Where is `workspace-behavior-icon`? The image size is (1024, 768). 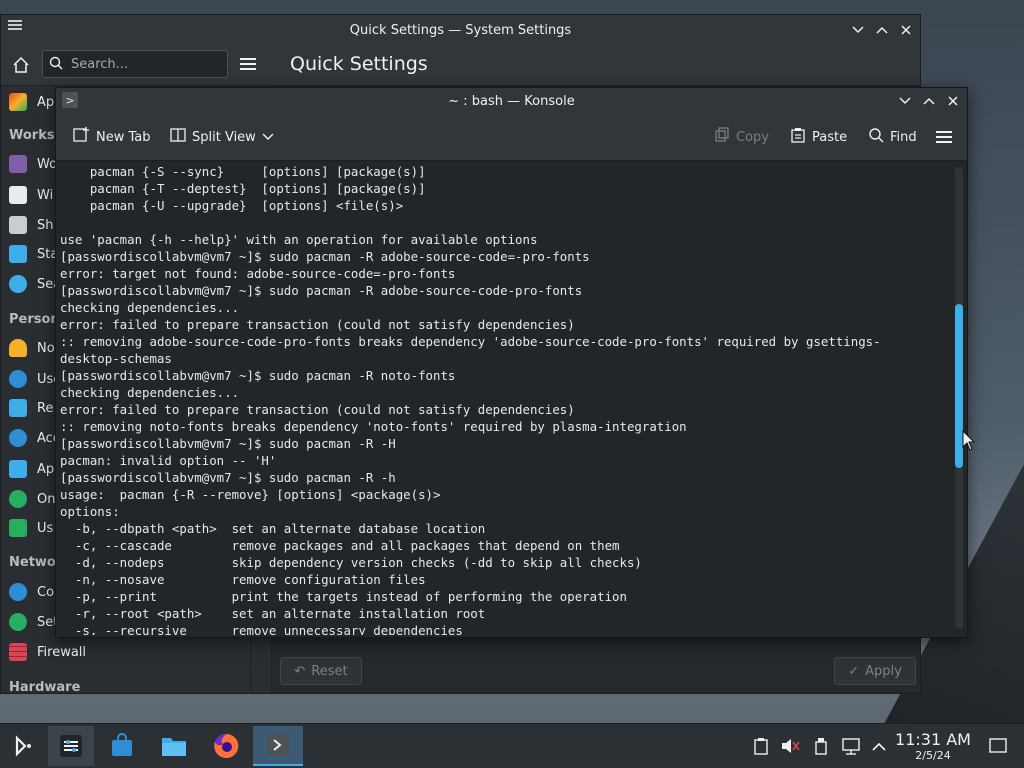
workspace-behavior-icon is located at coordinates (18, 164).